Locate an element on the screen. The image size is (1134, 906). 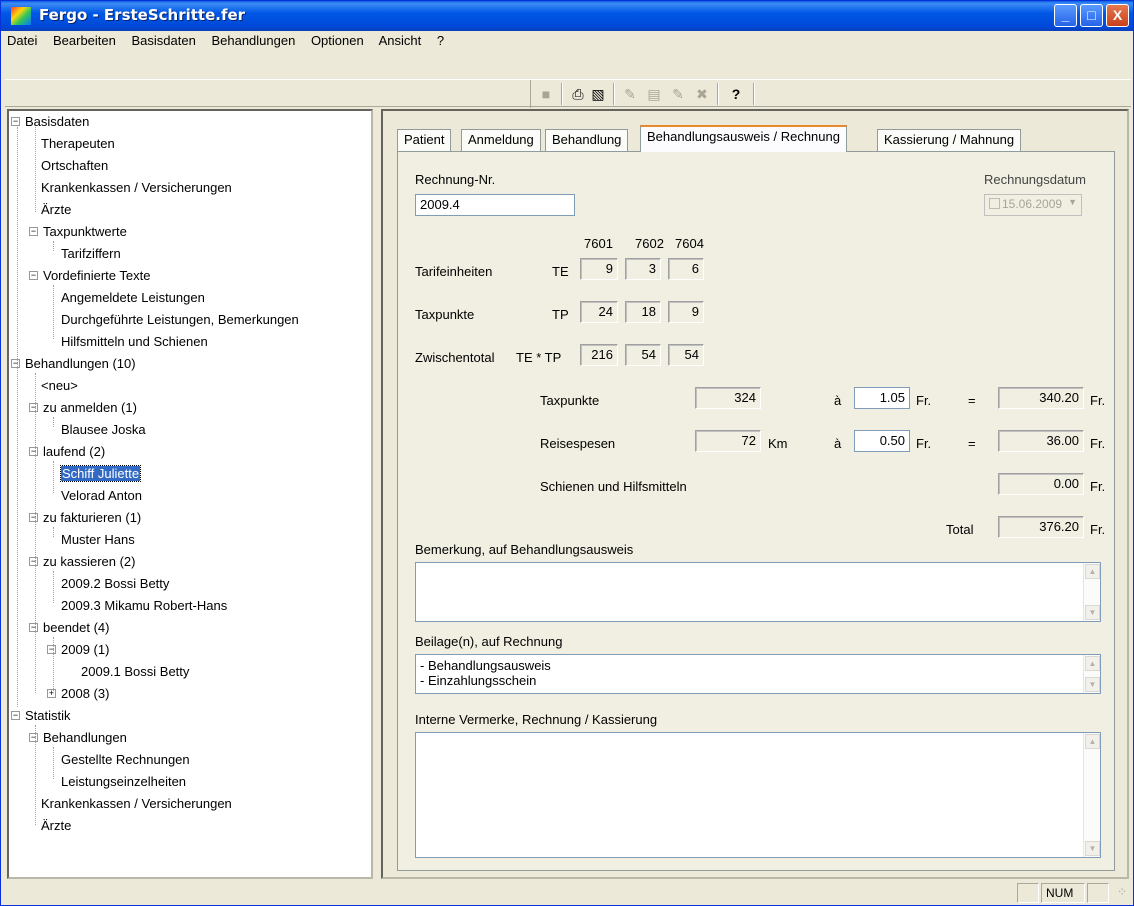
save-icon: ■ is located at coordinates (546, 94).